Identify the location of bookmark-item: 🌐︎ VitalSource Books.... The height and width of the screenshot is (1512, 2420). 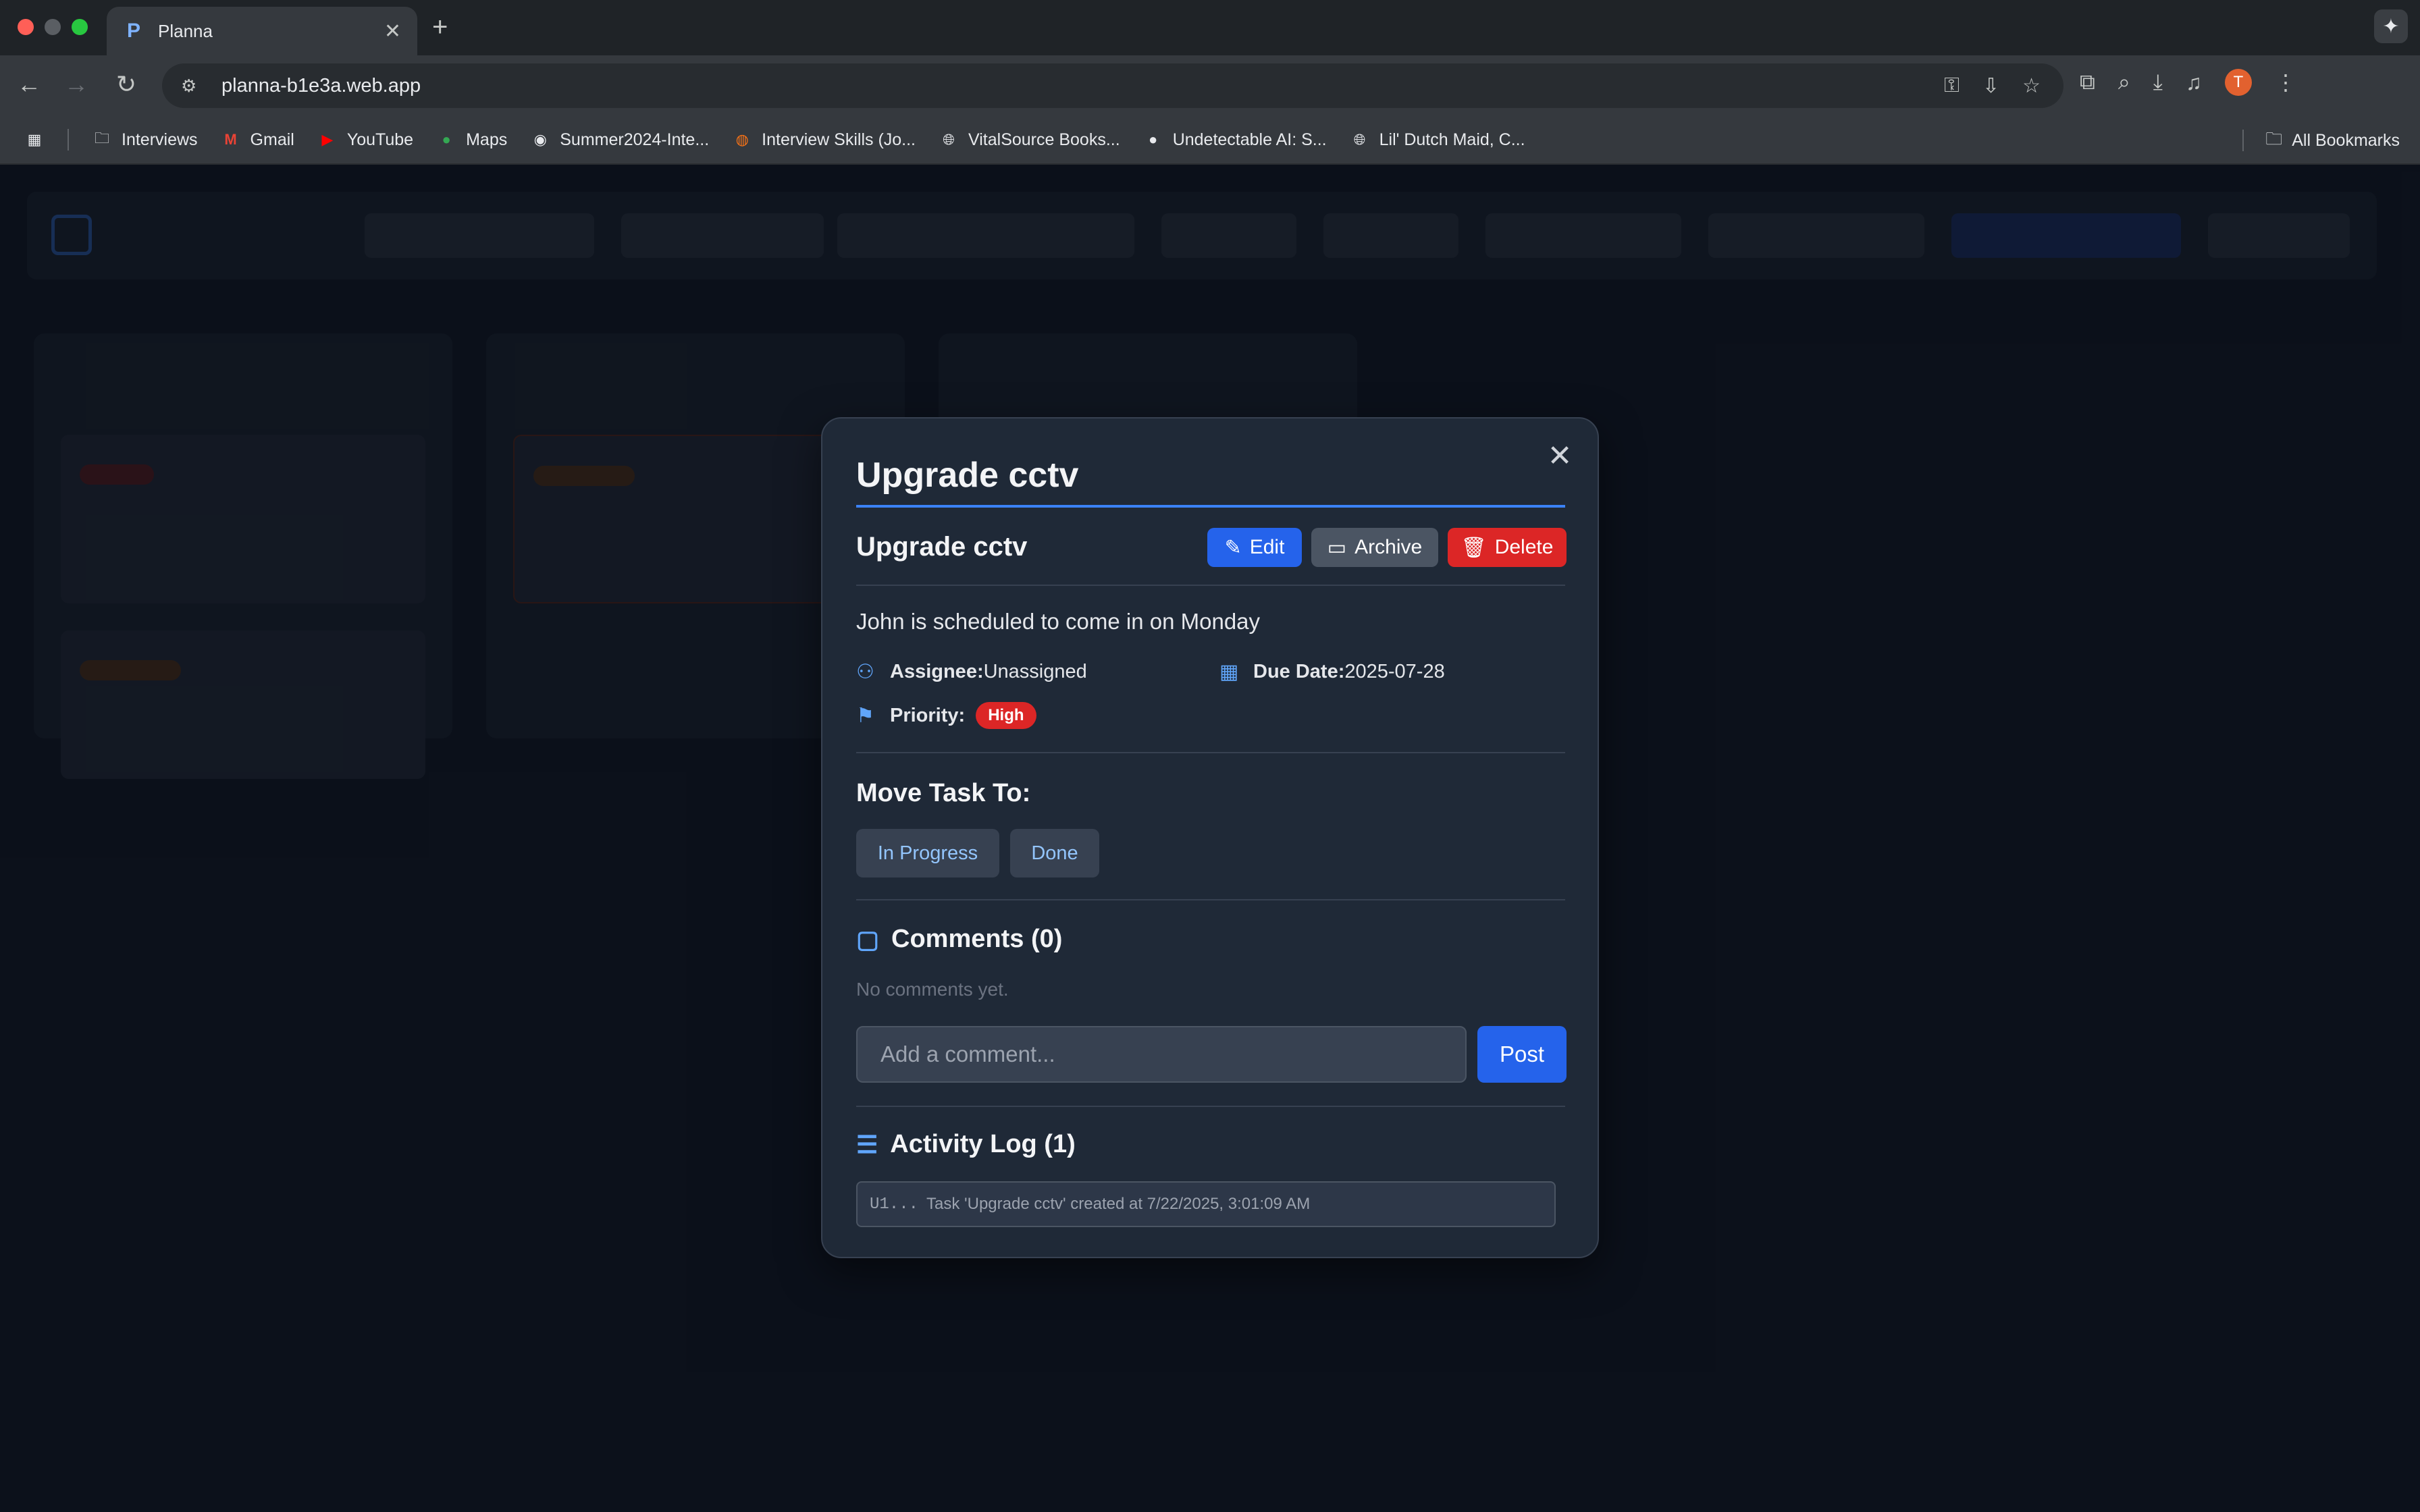
(1029, 140).